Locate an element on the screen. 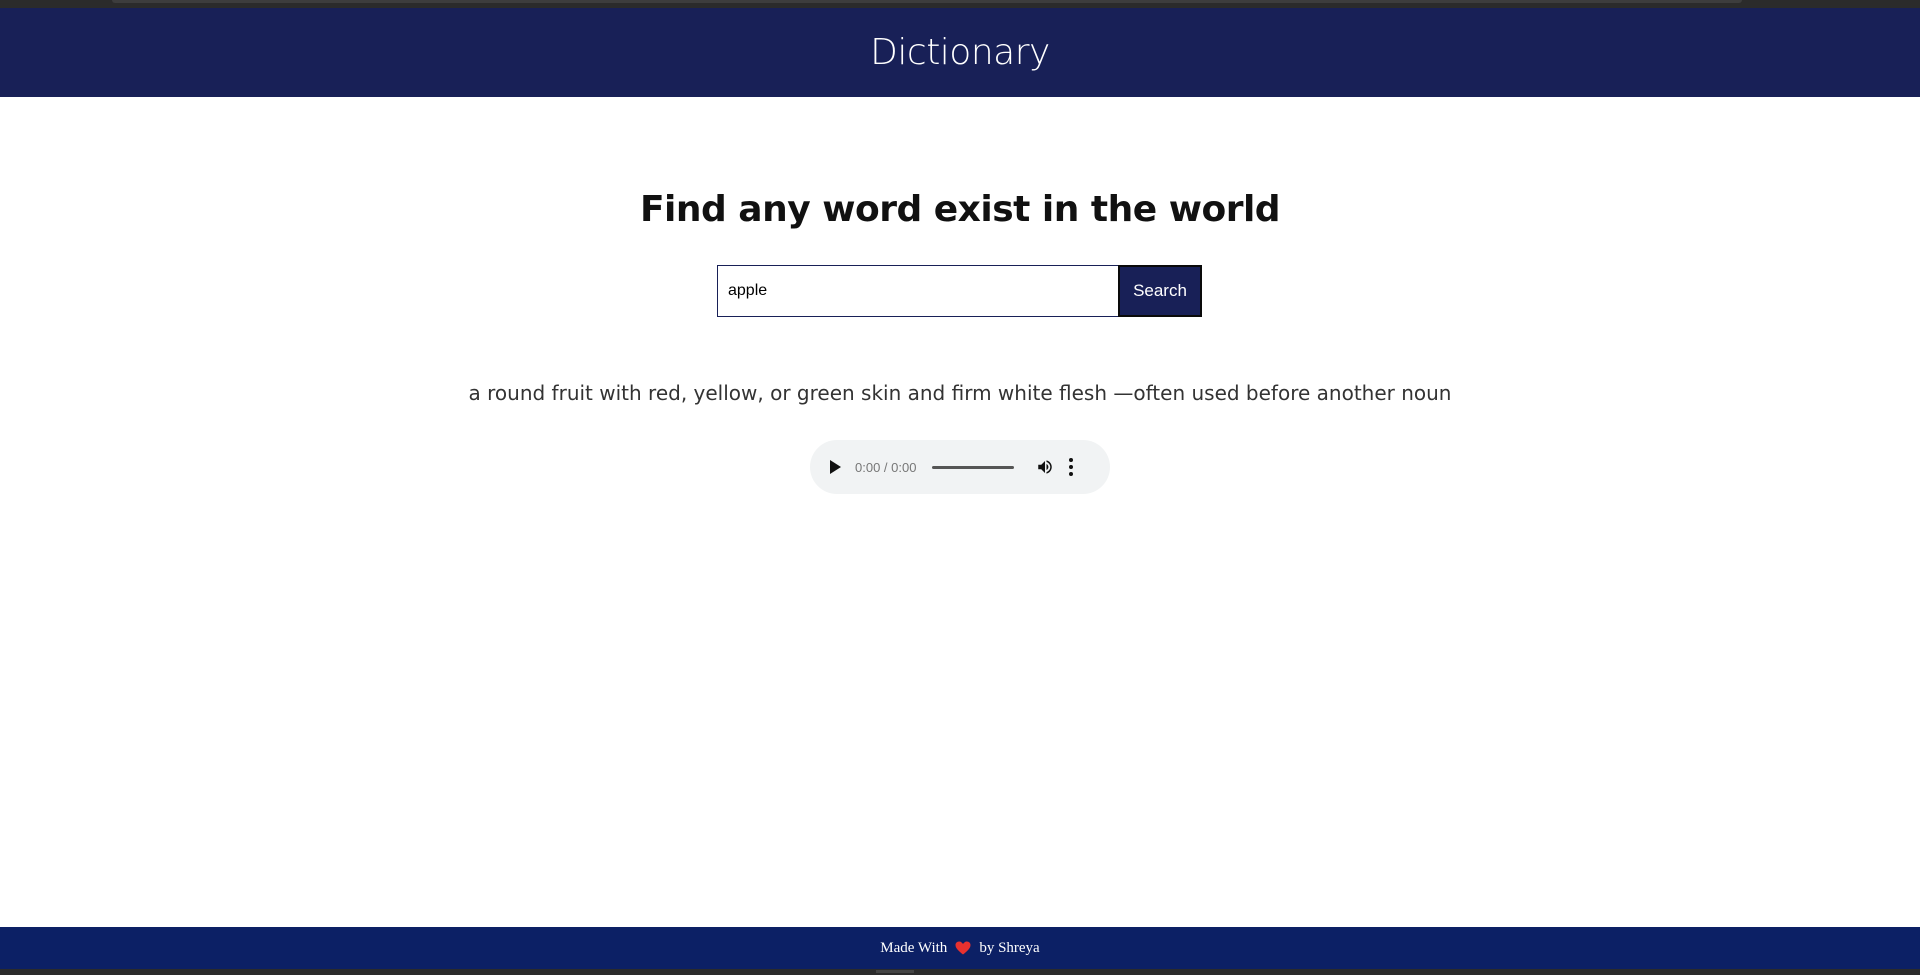 The image size is (1920, 975). volume-icon is located at coordinates (1045, 467).